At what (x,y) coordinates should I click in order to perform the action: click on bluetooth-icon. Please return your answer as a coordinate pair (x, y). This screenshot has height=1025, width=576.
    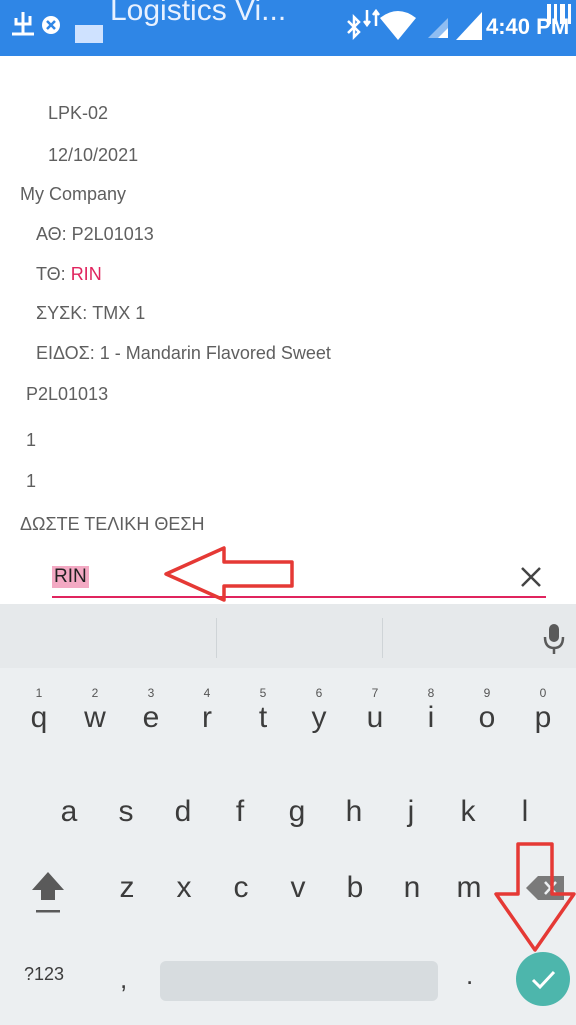
    Looking at the image, I should click on (354, 27).